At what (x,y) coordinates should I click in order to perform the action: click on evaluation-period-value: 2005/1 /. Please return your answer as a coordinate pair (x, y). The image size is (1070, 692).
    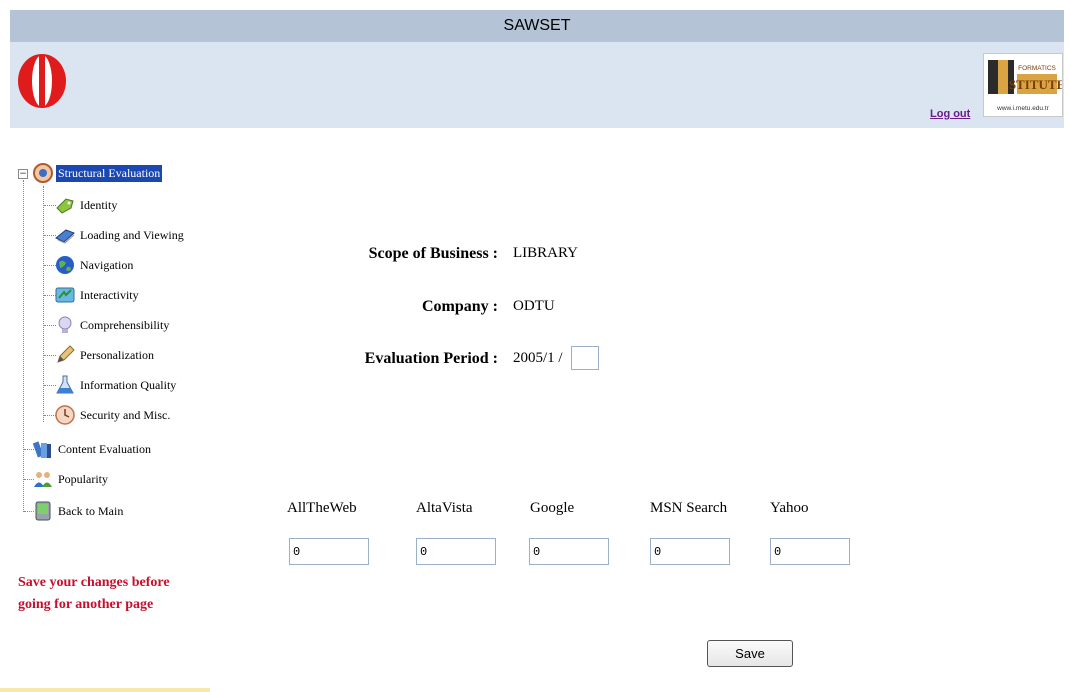
    Looking at the image, I should click on (538, 358).